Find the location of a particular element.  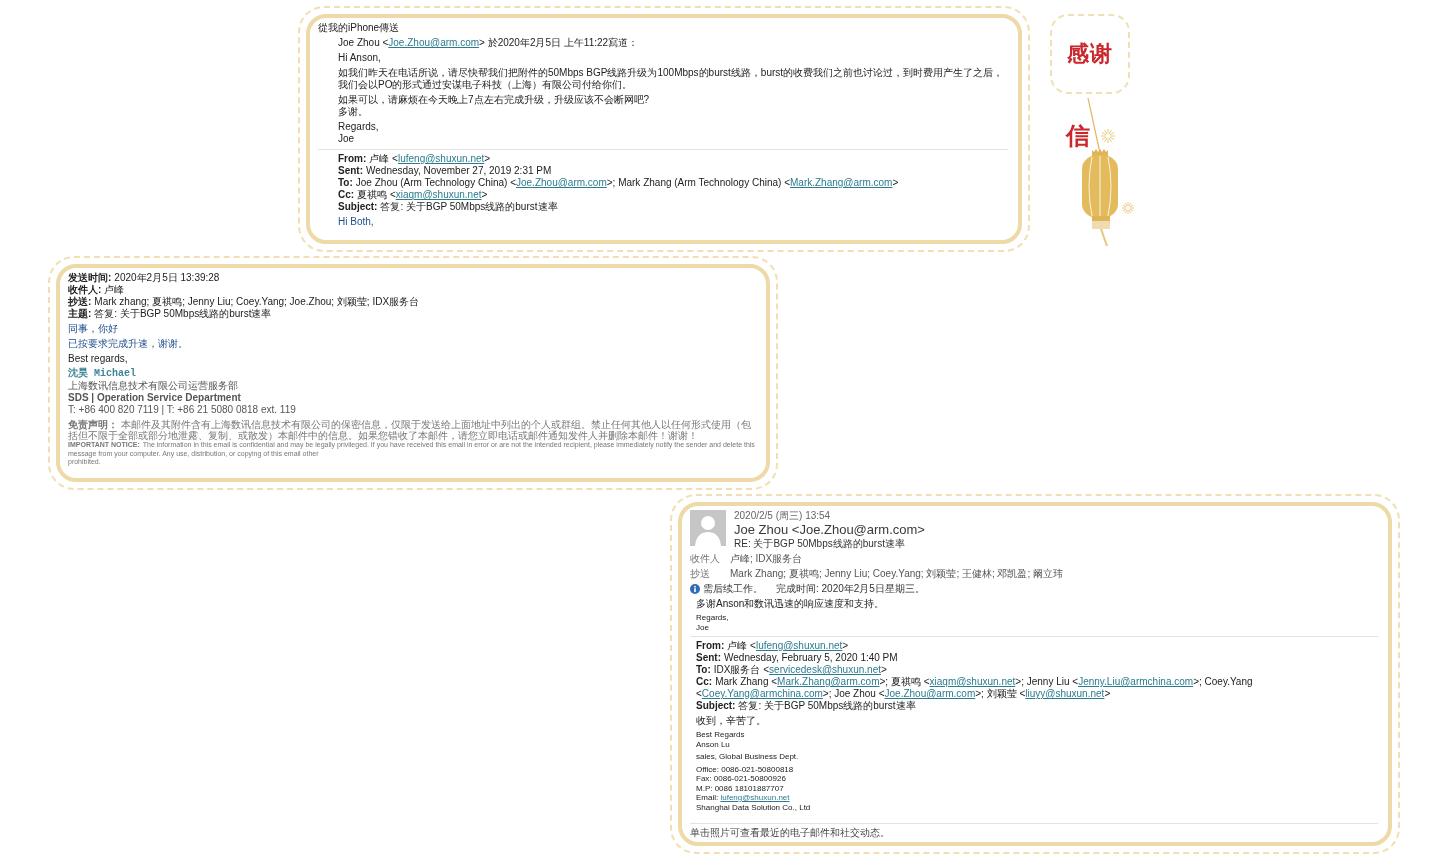

header-field: Sent: Wednesday, November 27, 2019 2:31 PM is located at coordinates (673, 171).